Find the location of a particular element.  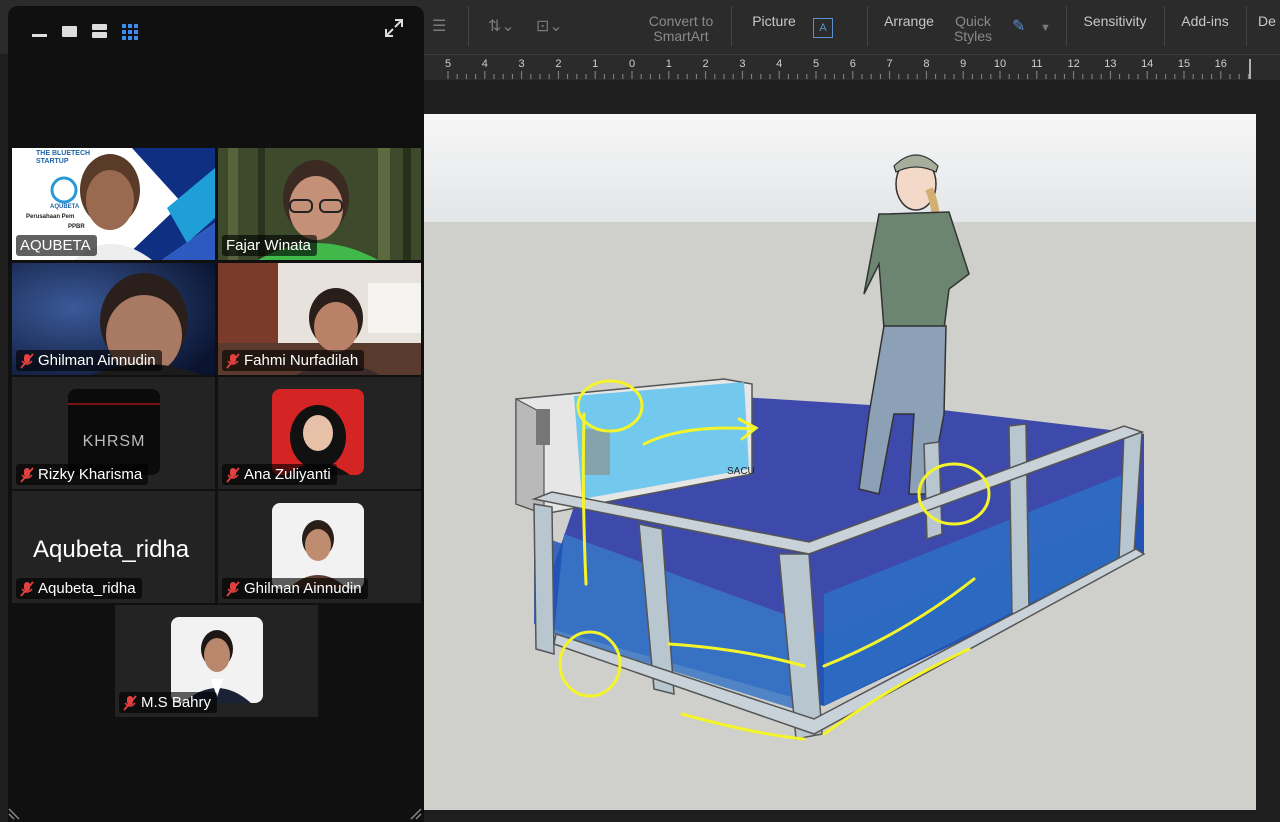

video-tile-ms-bahry: M.S Bahry is located at coordinates (216, 661).